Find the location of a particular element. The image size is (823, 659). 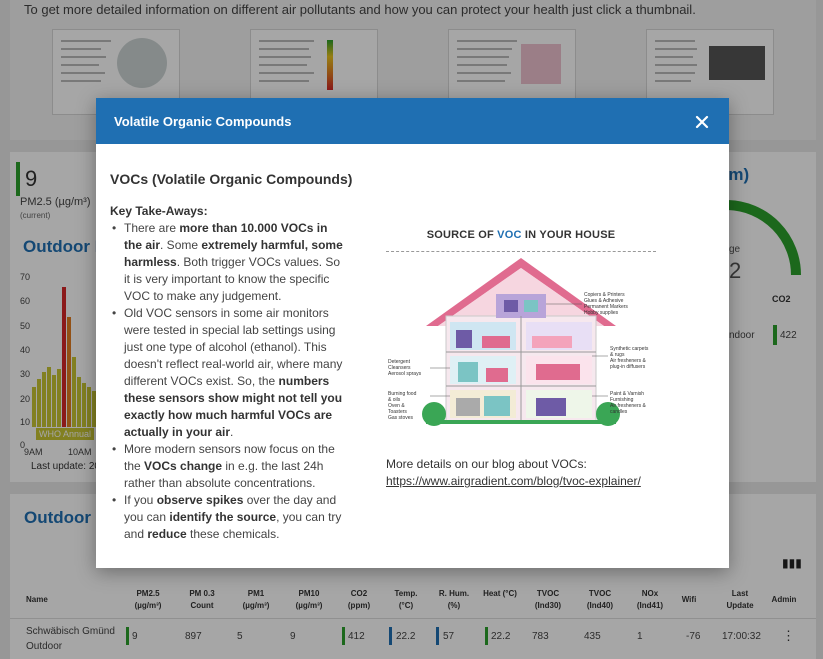

takeaway-text: . is located at coordinates (232, 432).